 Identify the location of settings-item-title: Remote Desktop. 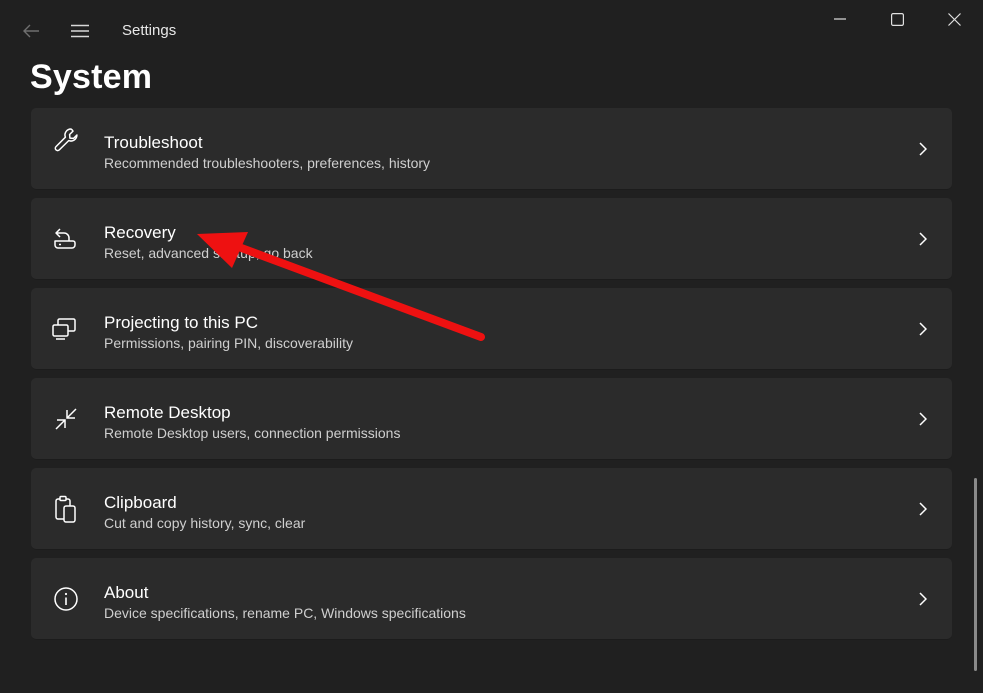
(167, 412).